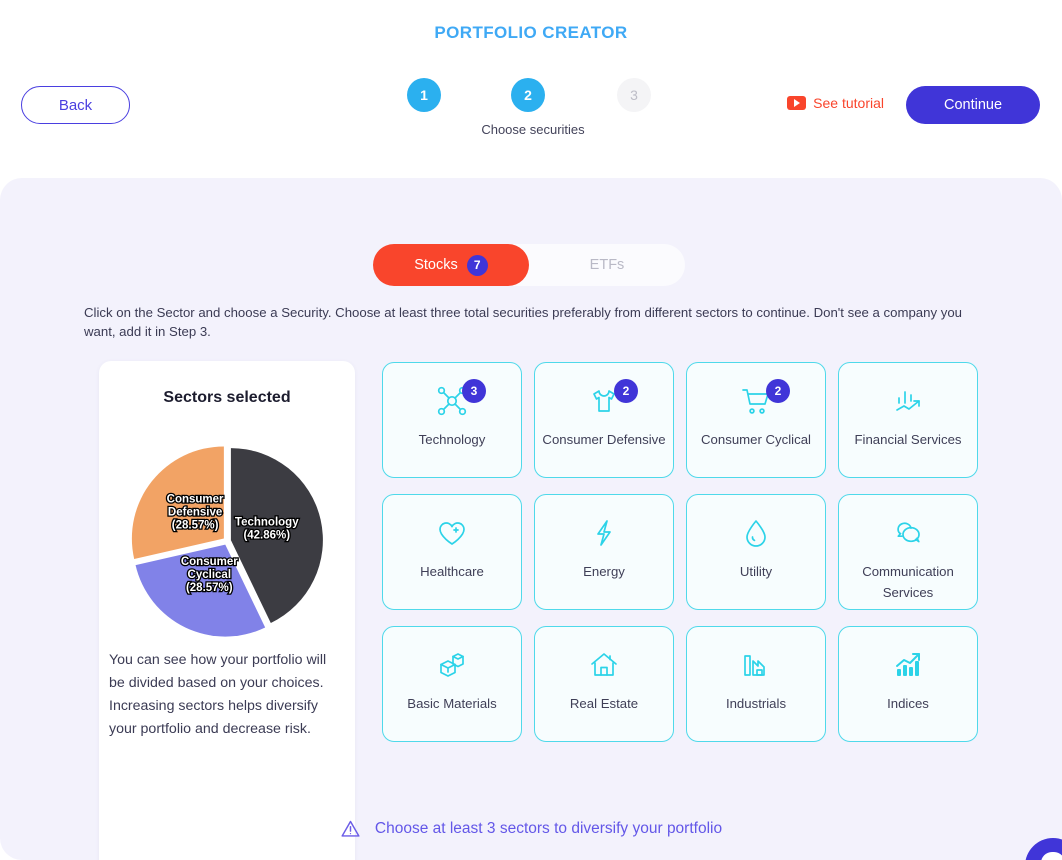  What do you see at coordinates (848, 103) in the screenshot?
I see `see-tutorial-label: See tutorial` at bounding box center [848, 103].